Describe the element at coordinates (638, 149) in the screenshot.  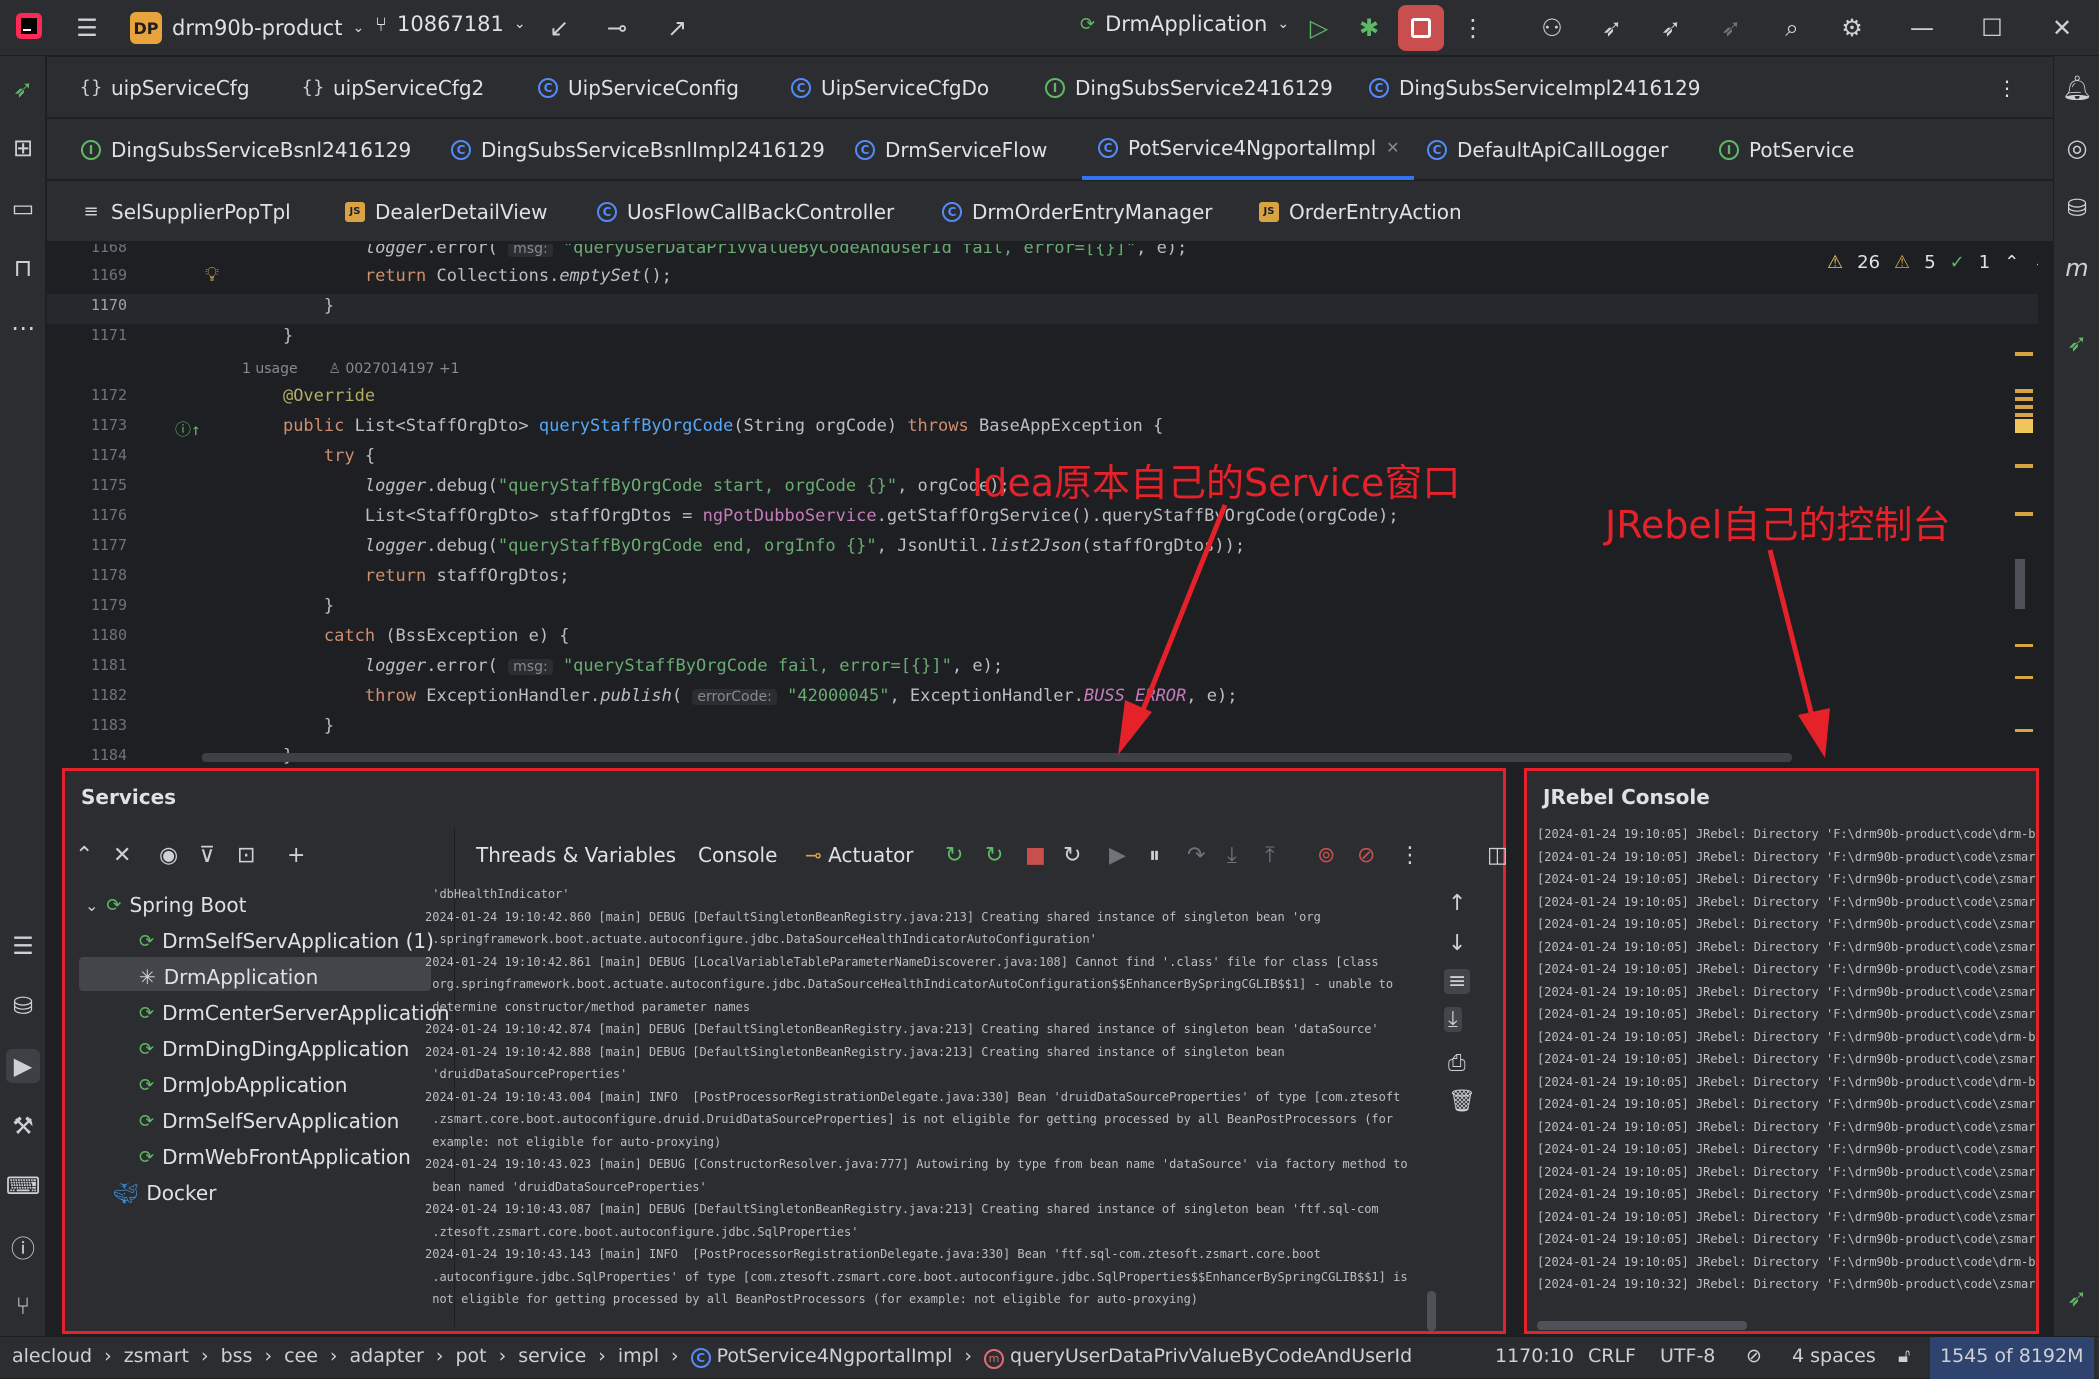
I see `tab-dingsubsservicebsnlimpl2416129: C DingSubsServiceBsnlImpl2416129` at that location.